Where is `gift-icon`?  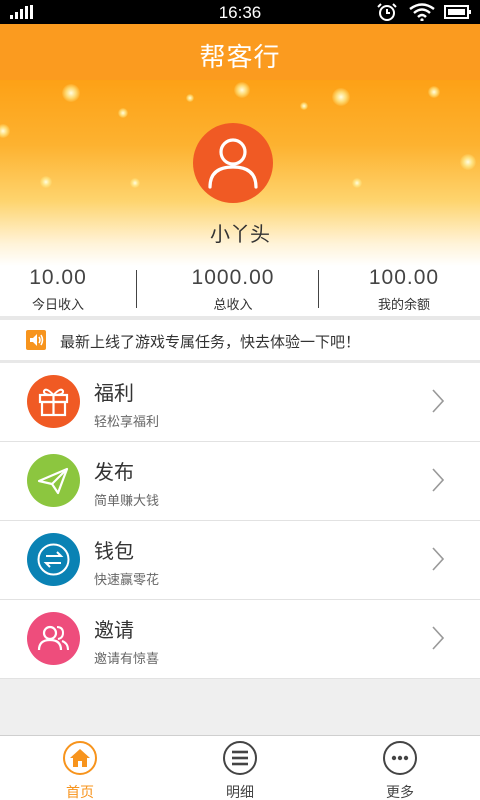 gift-icon is located at coordinates (53, 402).